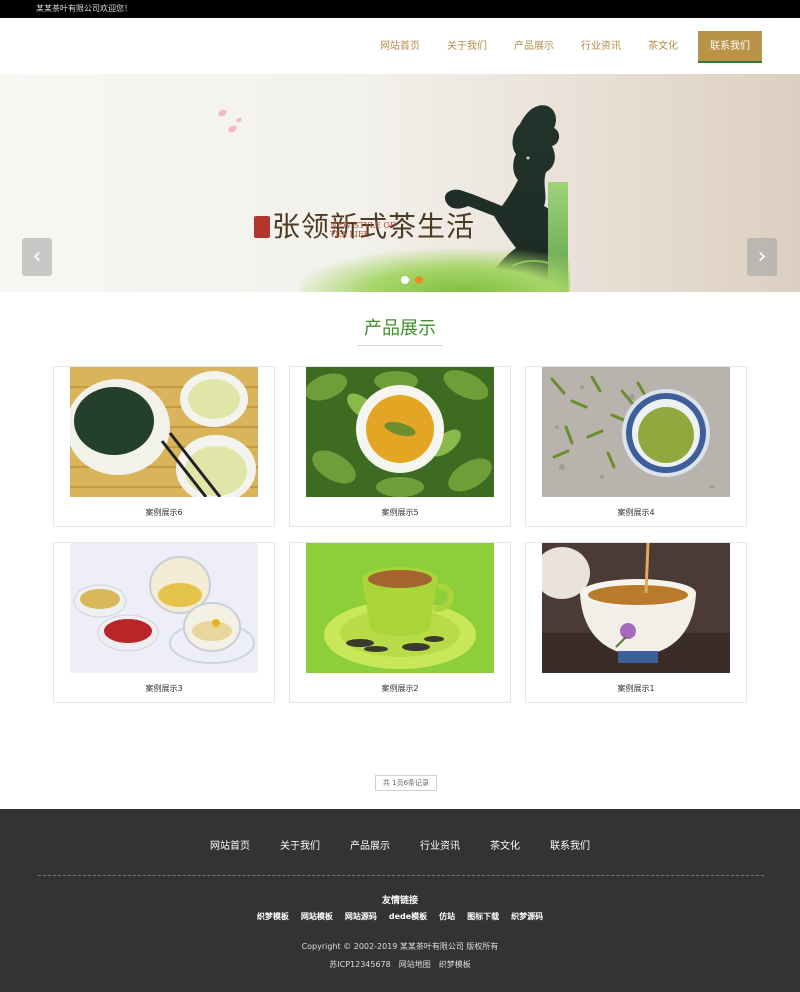 Image resolution: width=800 pixels, height=992 pixels. What do you see at coordinates (230, 847) in the screenshot?
I see `footer-nav-home: 网站首页` at bounding box center [230, 847].